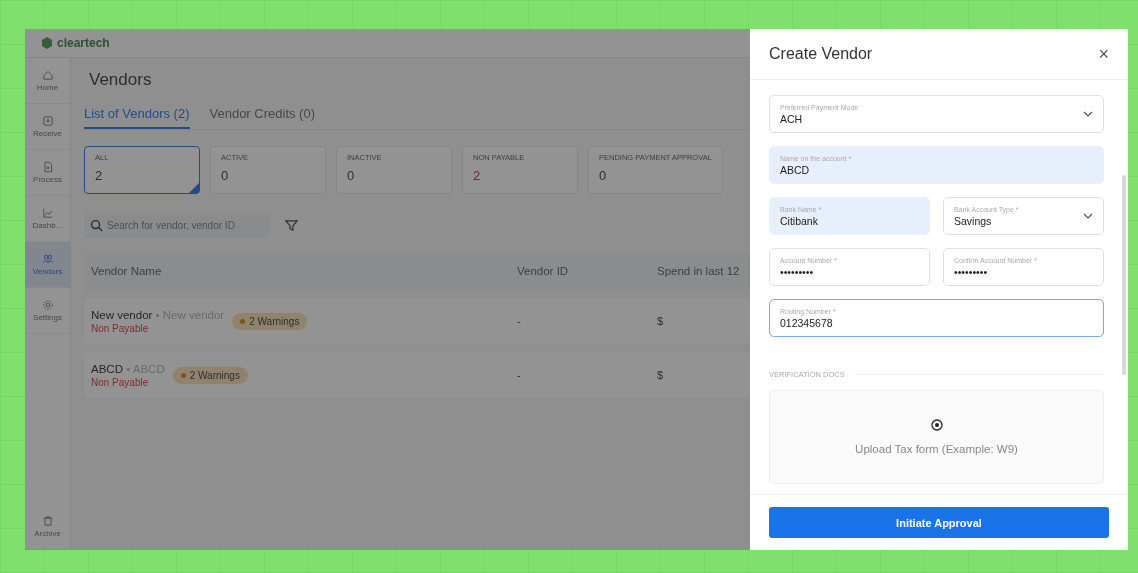 This screenshot has height=573, width=1138. What do you see at coordinates (47, 43) in the screenshot?
I see `logo-icon` at bounding box center [47, 43].